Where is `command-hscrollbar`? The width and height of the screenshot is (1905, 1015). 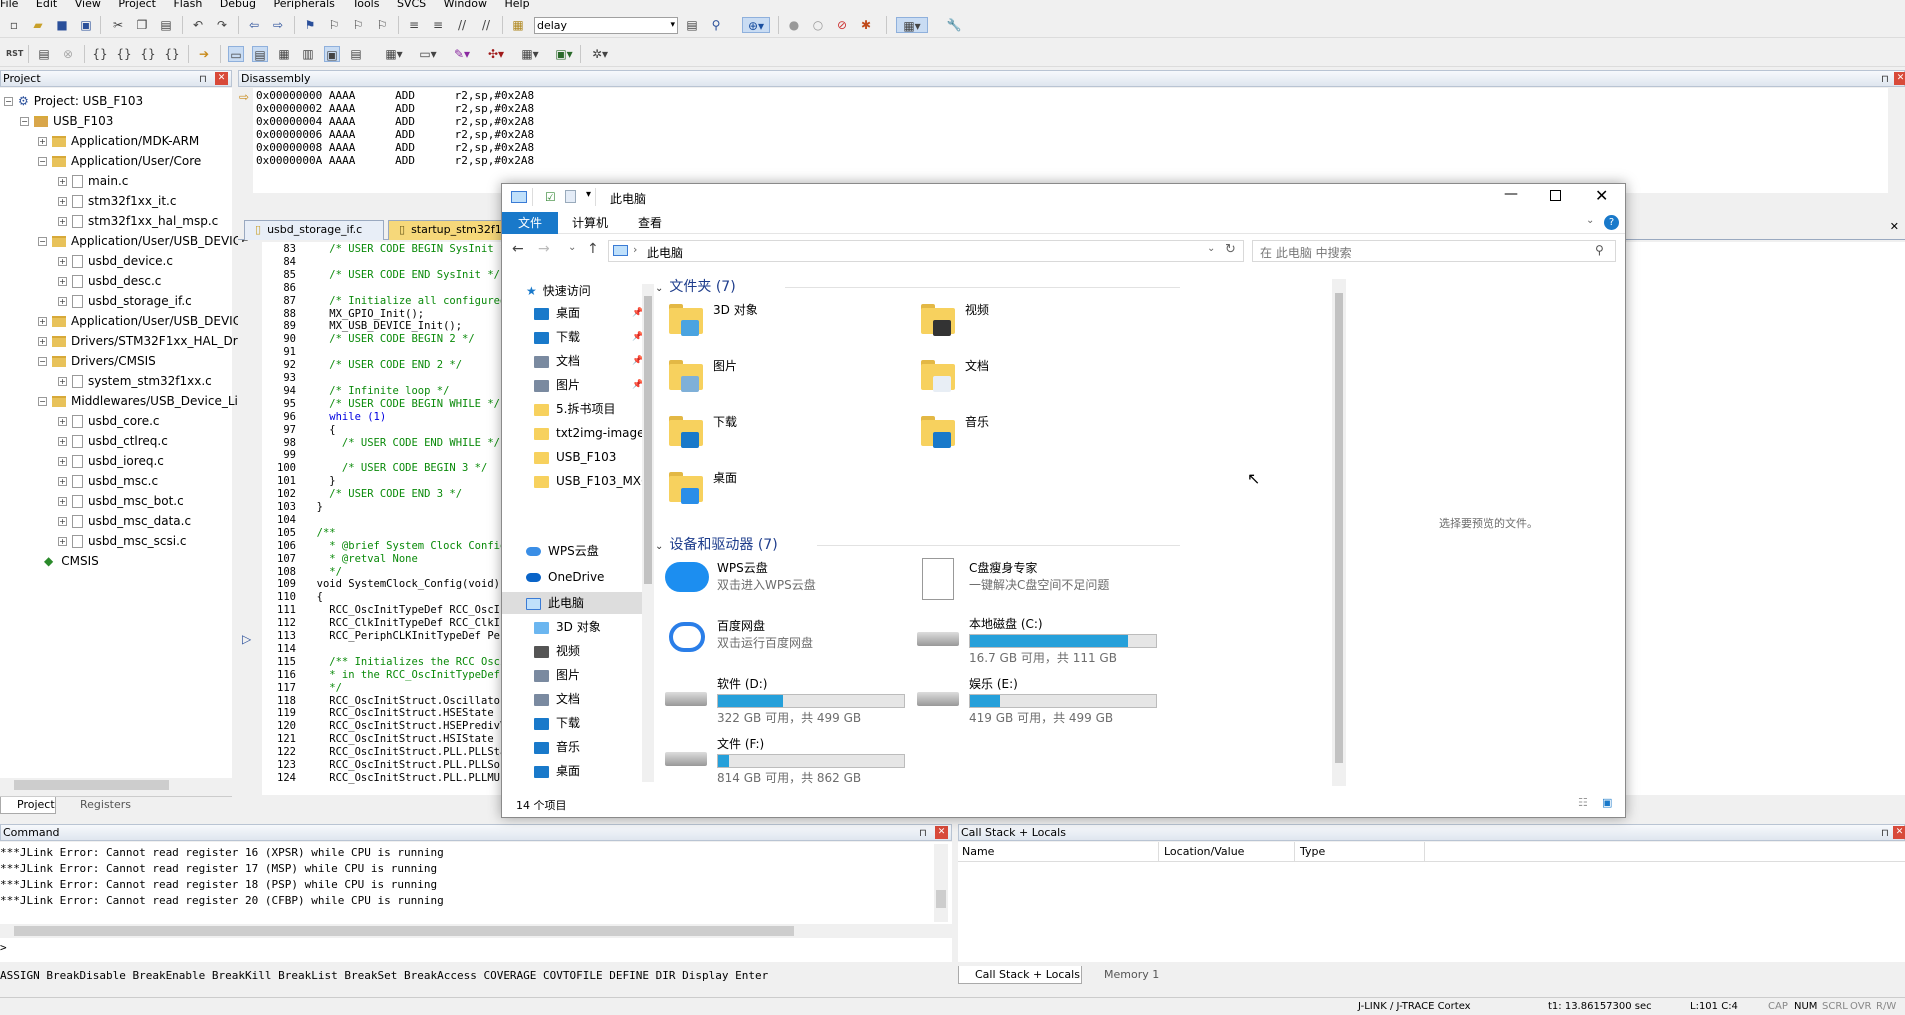
command-hscrollbar is located at coordinates (476, 931).